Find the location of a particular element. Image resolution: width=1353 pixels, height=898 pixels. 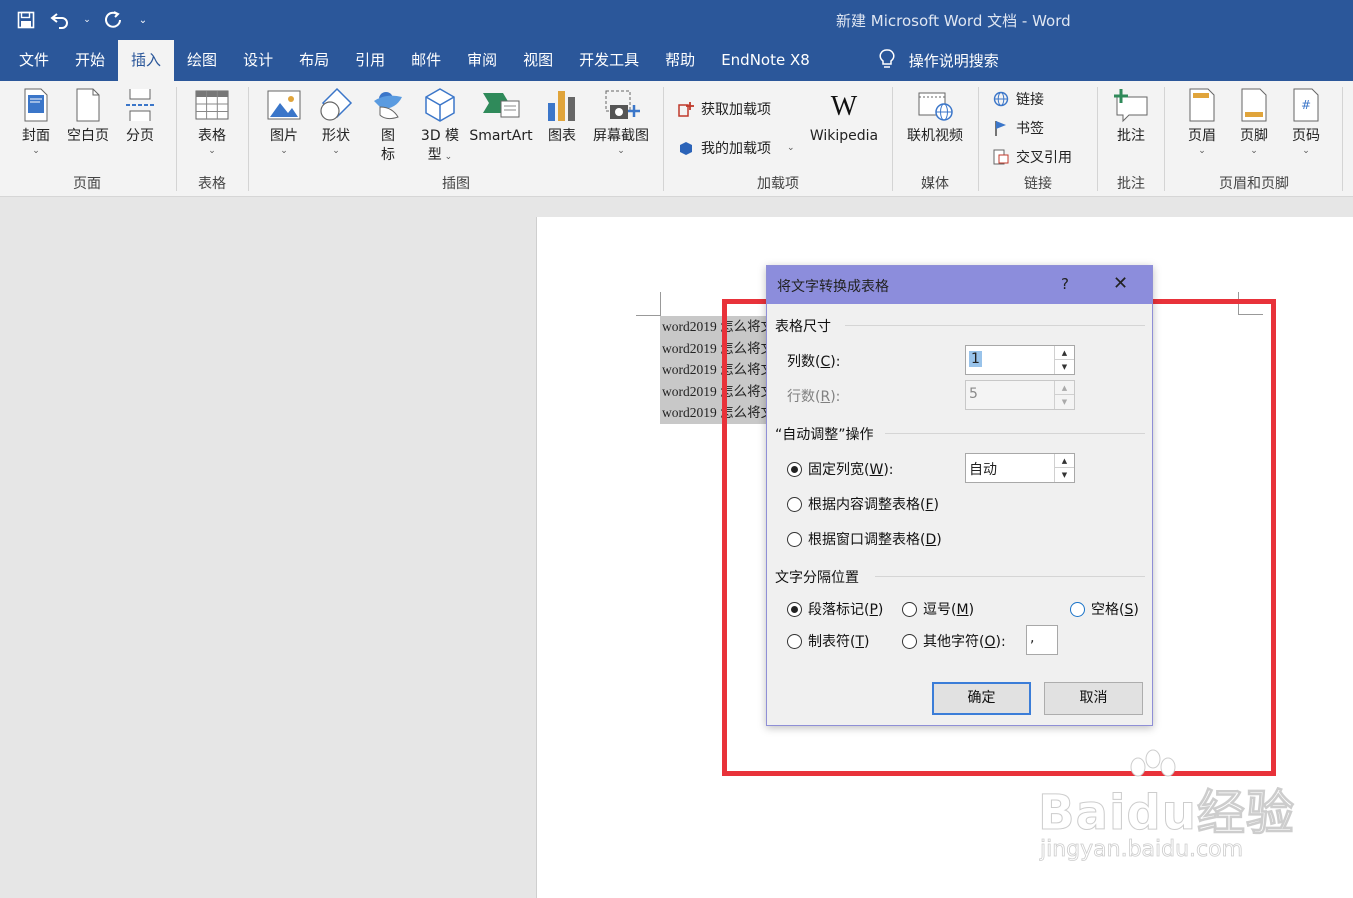

undo-icon is located at coordinates (60, 20).